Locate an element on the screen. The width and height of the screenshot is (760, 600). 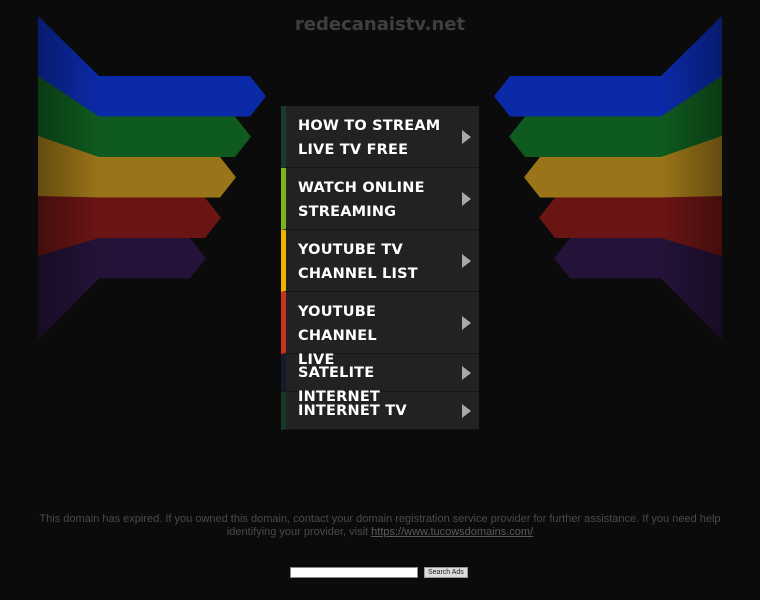
menu-item-label-line2: CHANNEL LIST is located at coordinates (358, 274).